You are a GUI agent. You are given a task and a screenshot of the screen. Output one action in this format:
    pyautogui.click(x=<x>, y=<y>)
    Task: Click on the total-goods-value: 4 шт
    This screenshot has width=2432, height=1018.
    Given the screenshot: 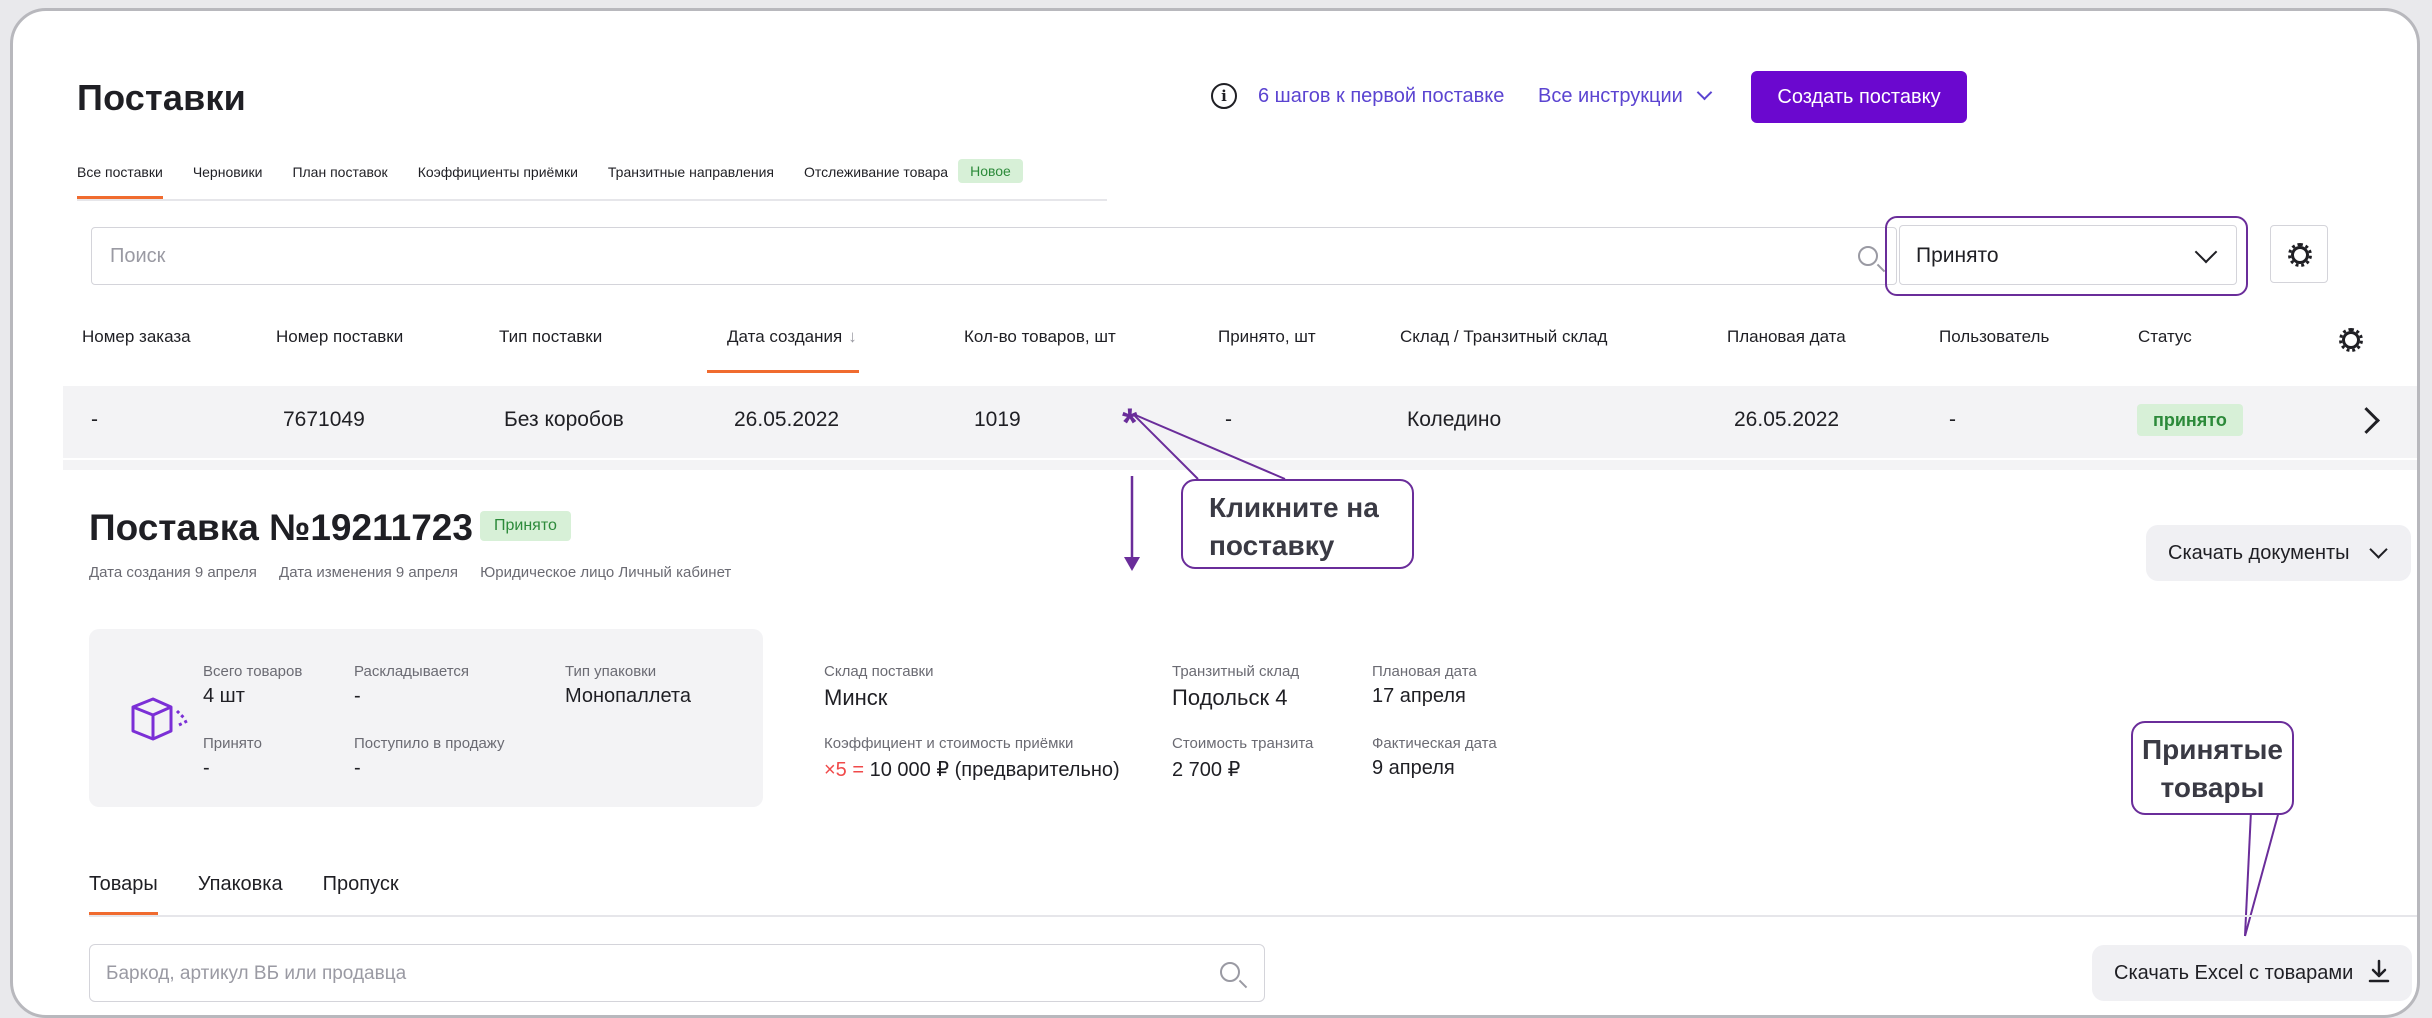 What is the action you would take?
    pyautogui.click(x=224, y=696)
    